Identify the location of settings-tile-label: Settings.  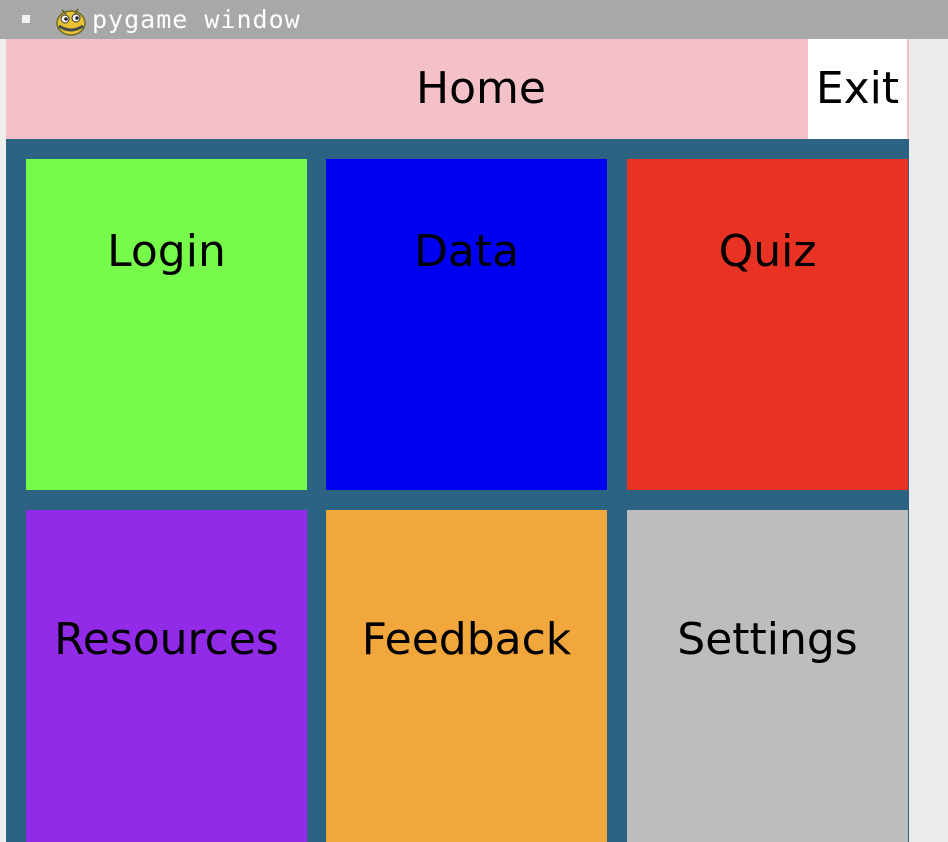
(767, 639).